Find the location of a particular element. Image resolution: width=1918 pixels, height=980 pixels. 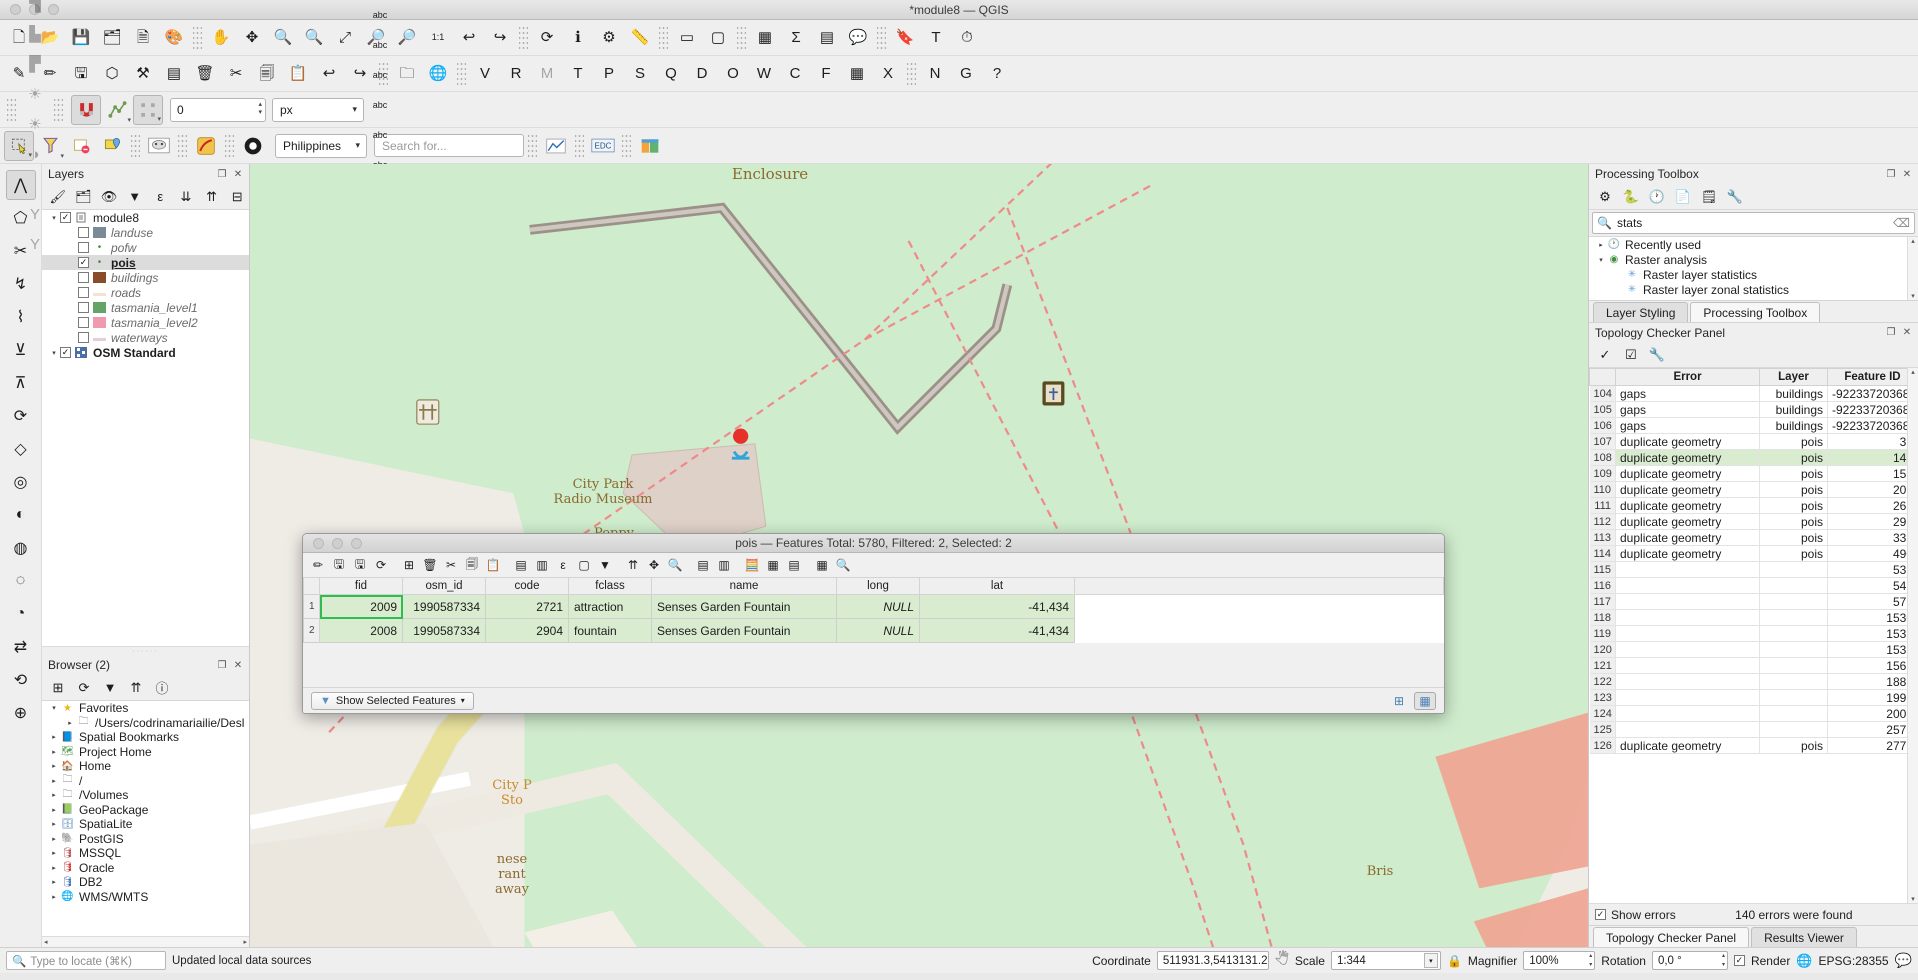

layer-visibility-checkbox: ✓ is located at coordinates (65, 352).